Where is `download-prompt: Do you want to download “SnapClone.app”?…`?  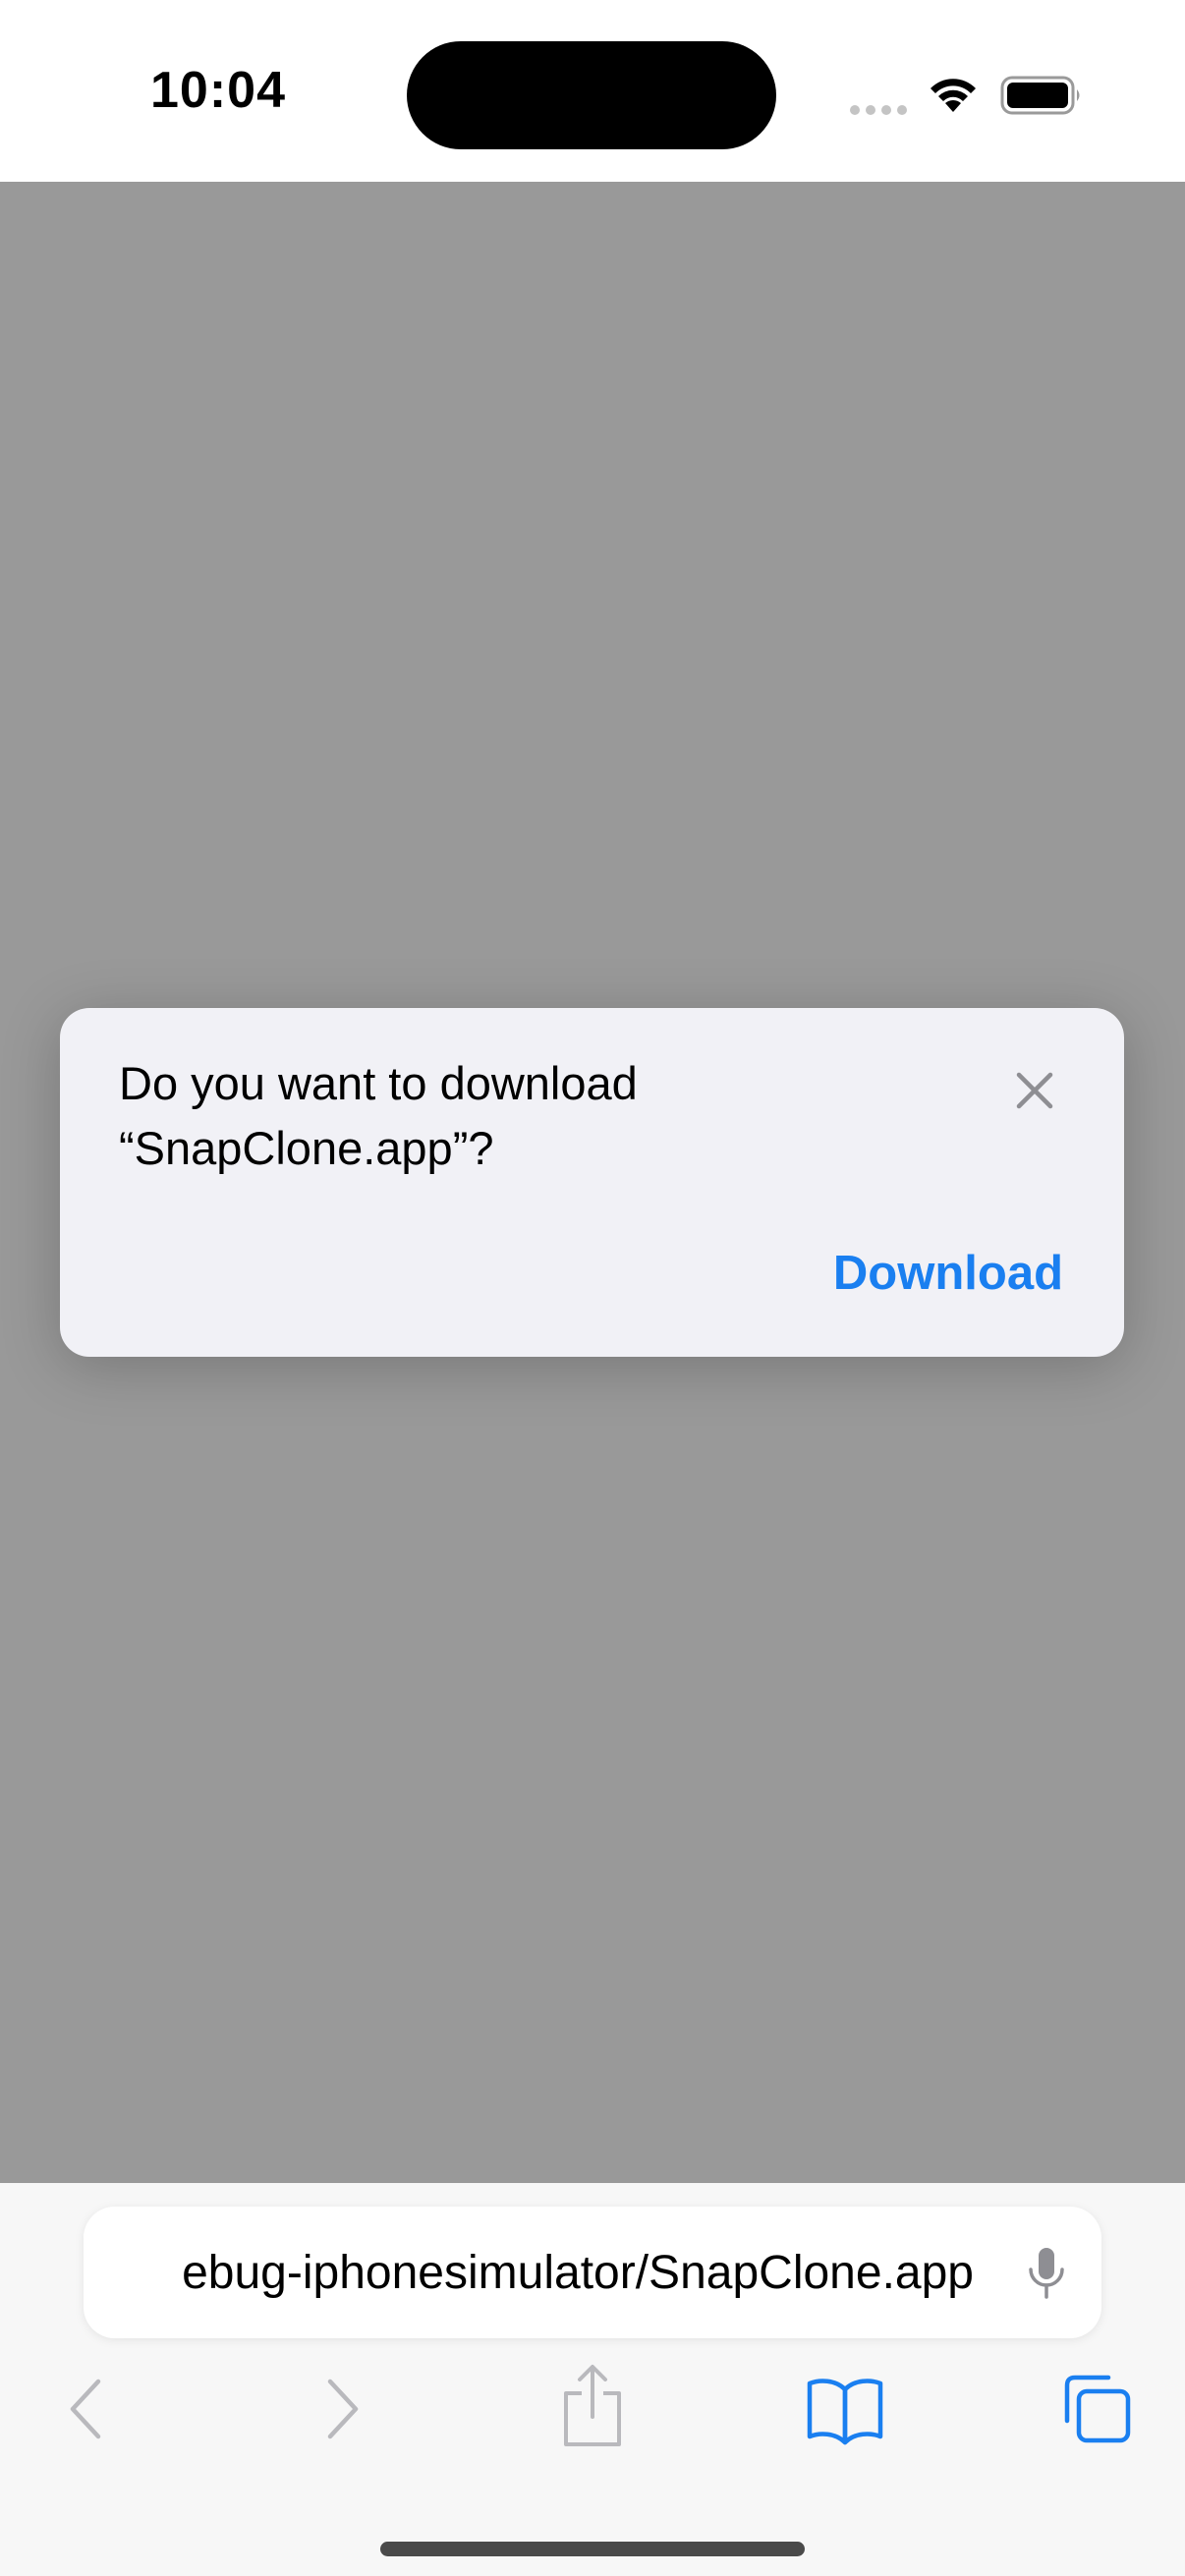
download-prompt: Do you want to download “SnapClone.app”?… is located at coordinates (592, 1182).